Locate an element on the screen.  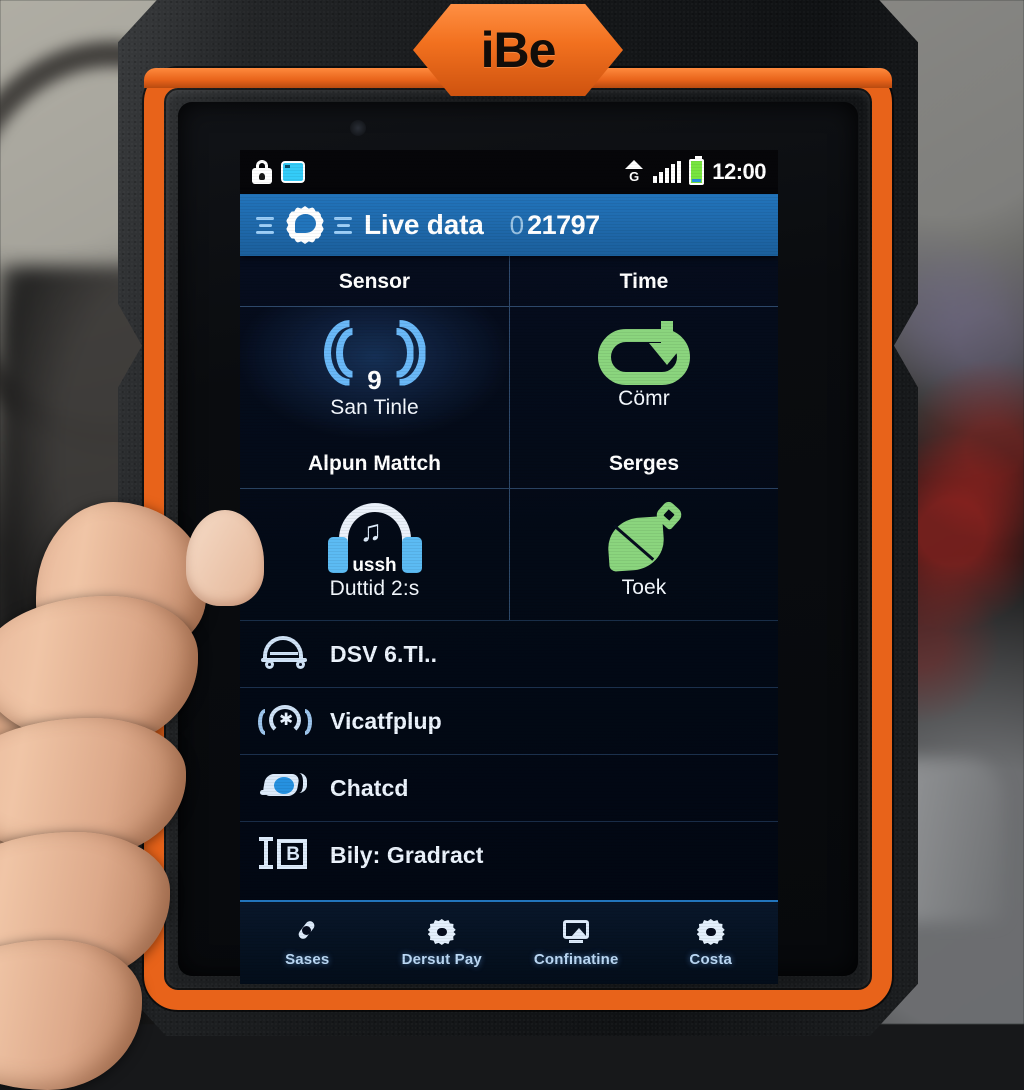
list-item-label: Bily: Gradract is located at coordinates (407, 855).